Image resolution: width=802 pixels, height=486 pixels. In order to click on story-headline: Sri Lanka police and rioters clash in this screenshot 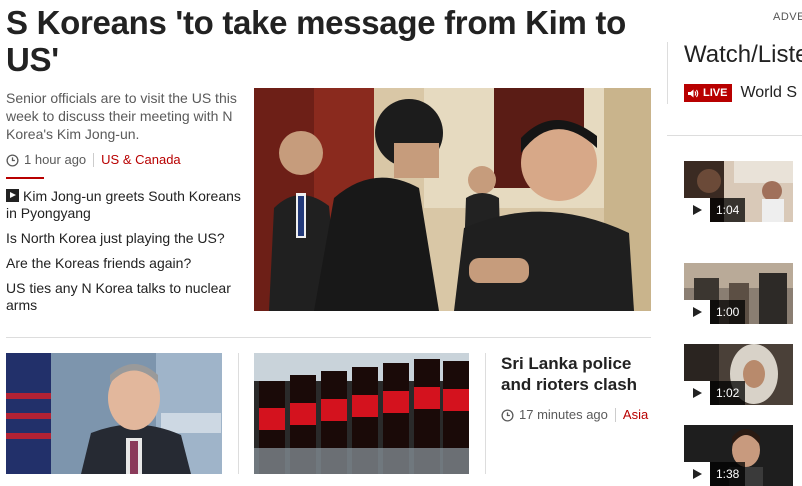, I will do `click(576, 374)`.